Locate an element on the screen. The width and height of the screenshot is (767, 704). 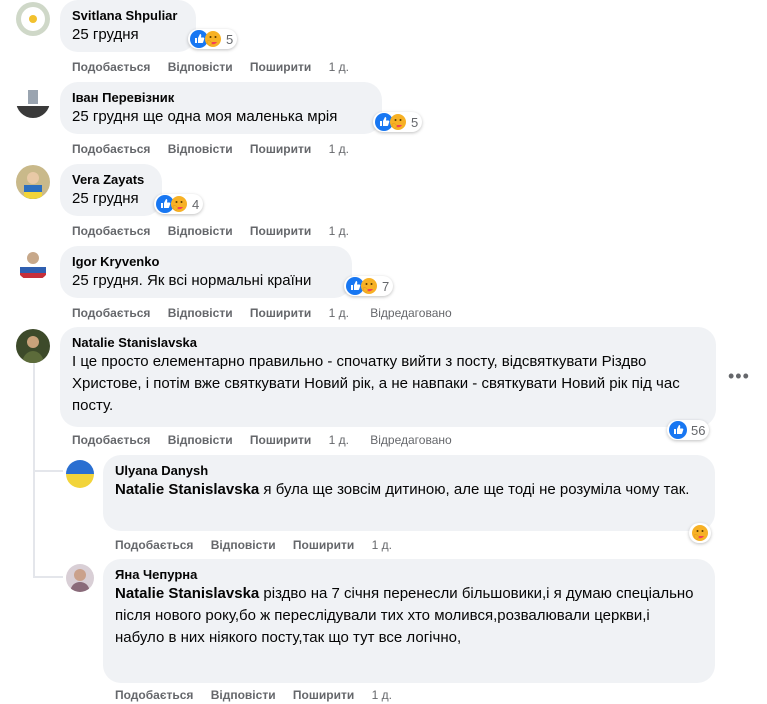
comment-author: Natalie Stanislavska is located at coordinates (388, 343).